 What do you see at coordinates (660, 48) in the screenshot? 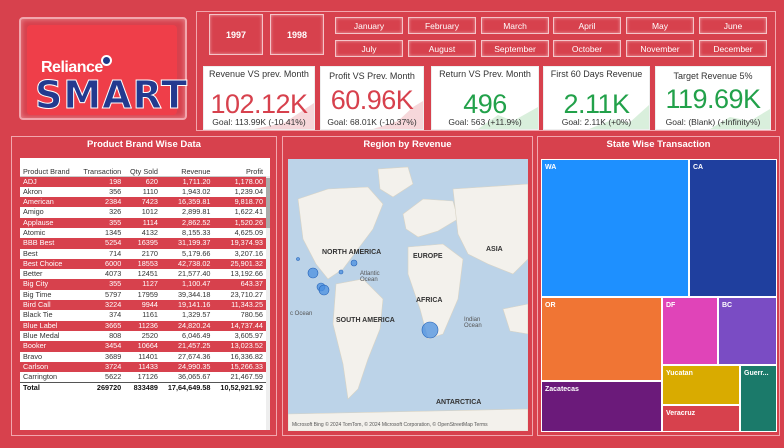
I see `month-november: November` at bounding box center [660, 48].